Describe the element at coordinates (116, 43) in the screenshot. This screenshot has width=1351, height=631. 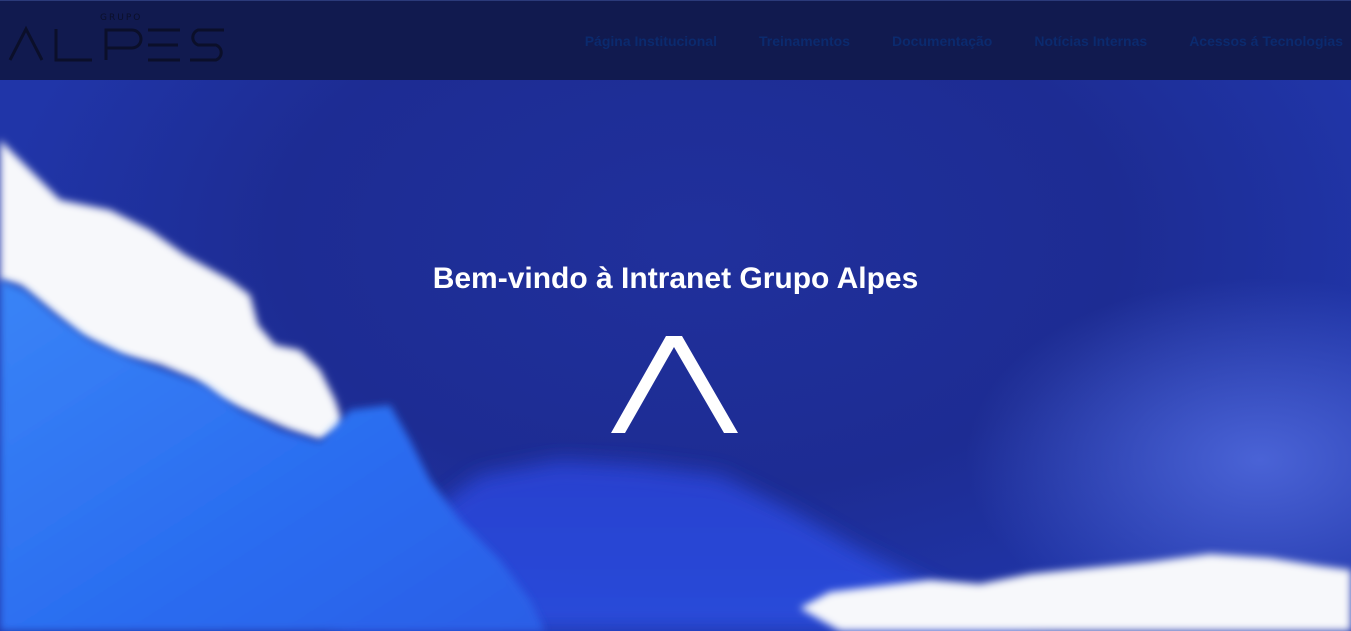
I see `logo-wordmark-alpes` at that location.